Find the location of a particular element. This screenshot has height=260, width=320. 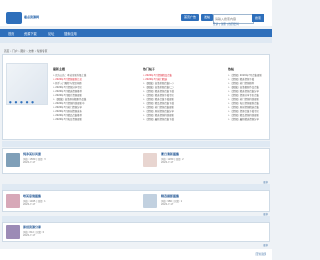

nav-item-resources: 资源下载 is located at coordinates (30, 33).